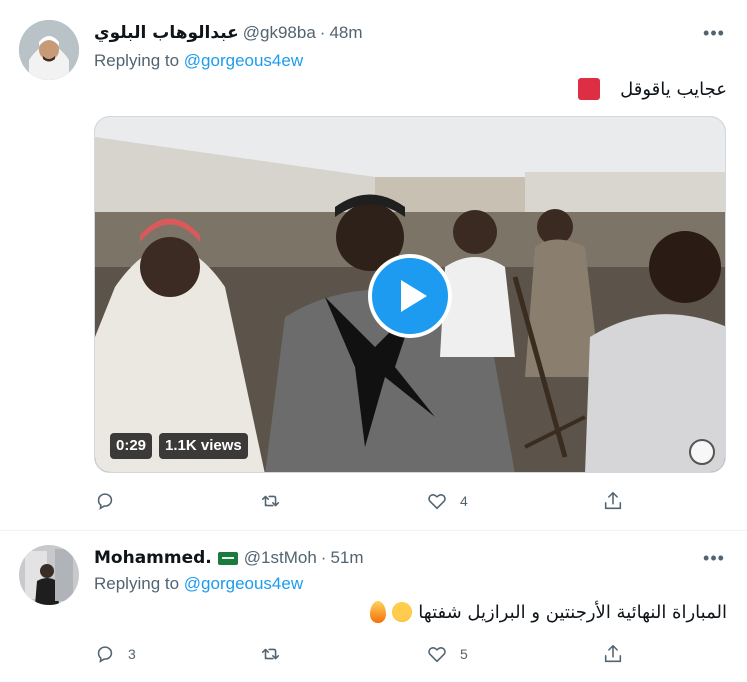  I want to click on play-icon, so click(410, 296).